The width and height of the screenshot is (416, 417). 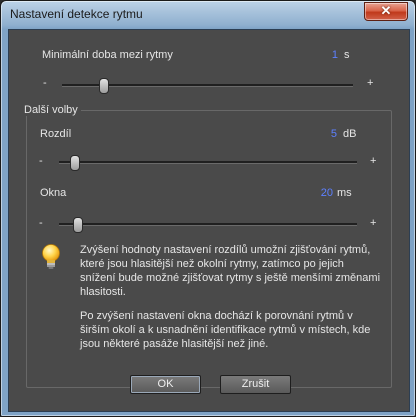 What do you see at coordinates (326, 55) in the screenshot?
I see `min-interval-value: 1` at bounding box center [326, 55].